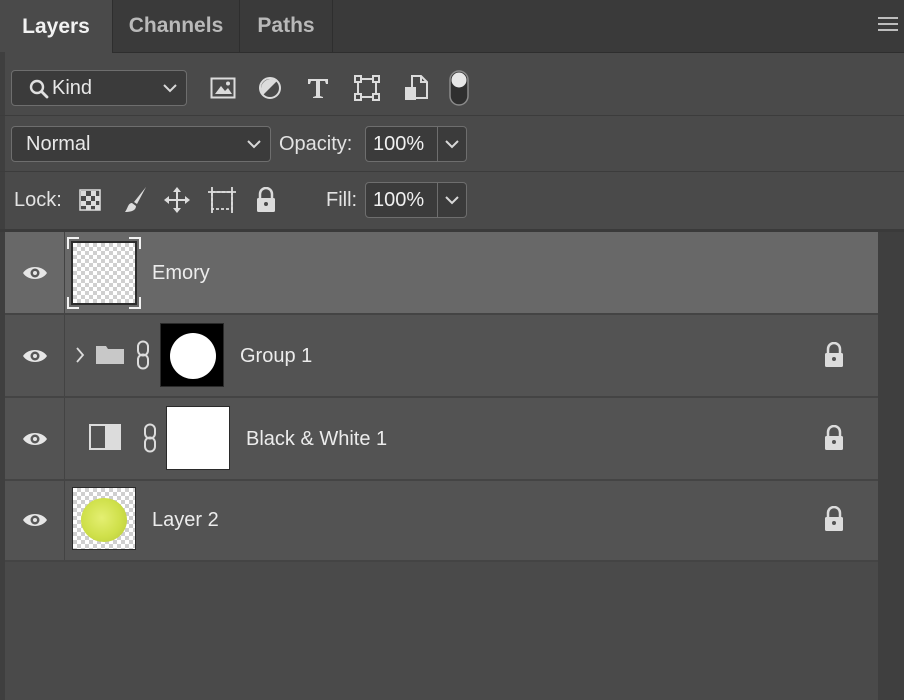 The image size is (904, 700). Describe the element at coordinates (181, 273) in the screenshot. I see `layer-name: Emory` at that location.